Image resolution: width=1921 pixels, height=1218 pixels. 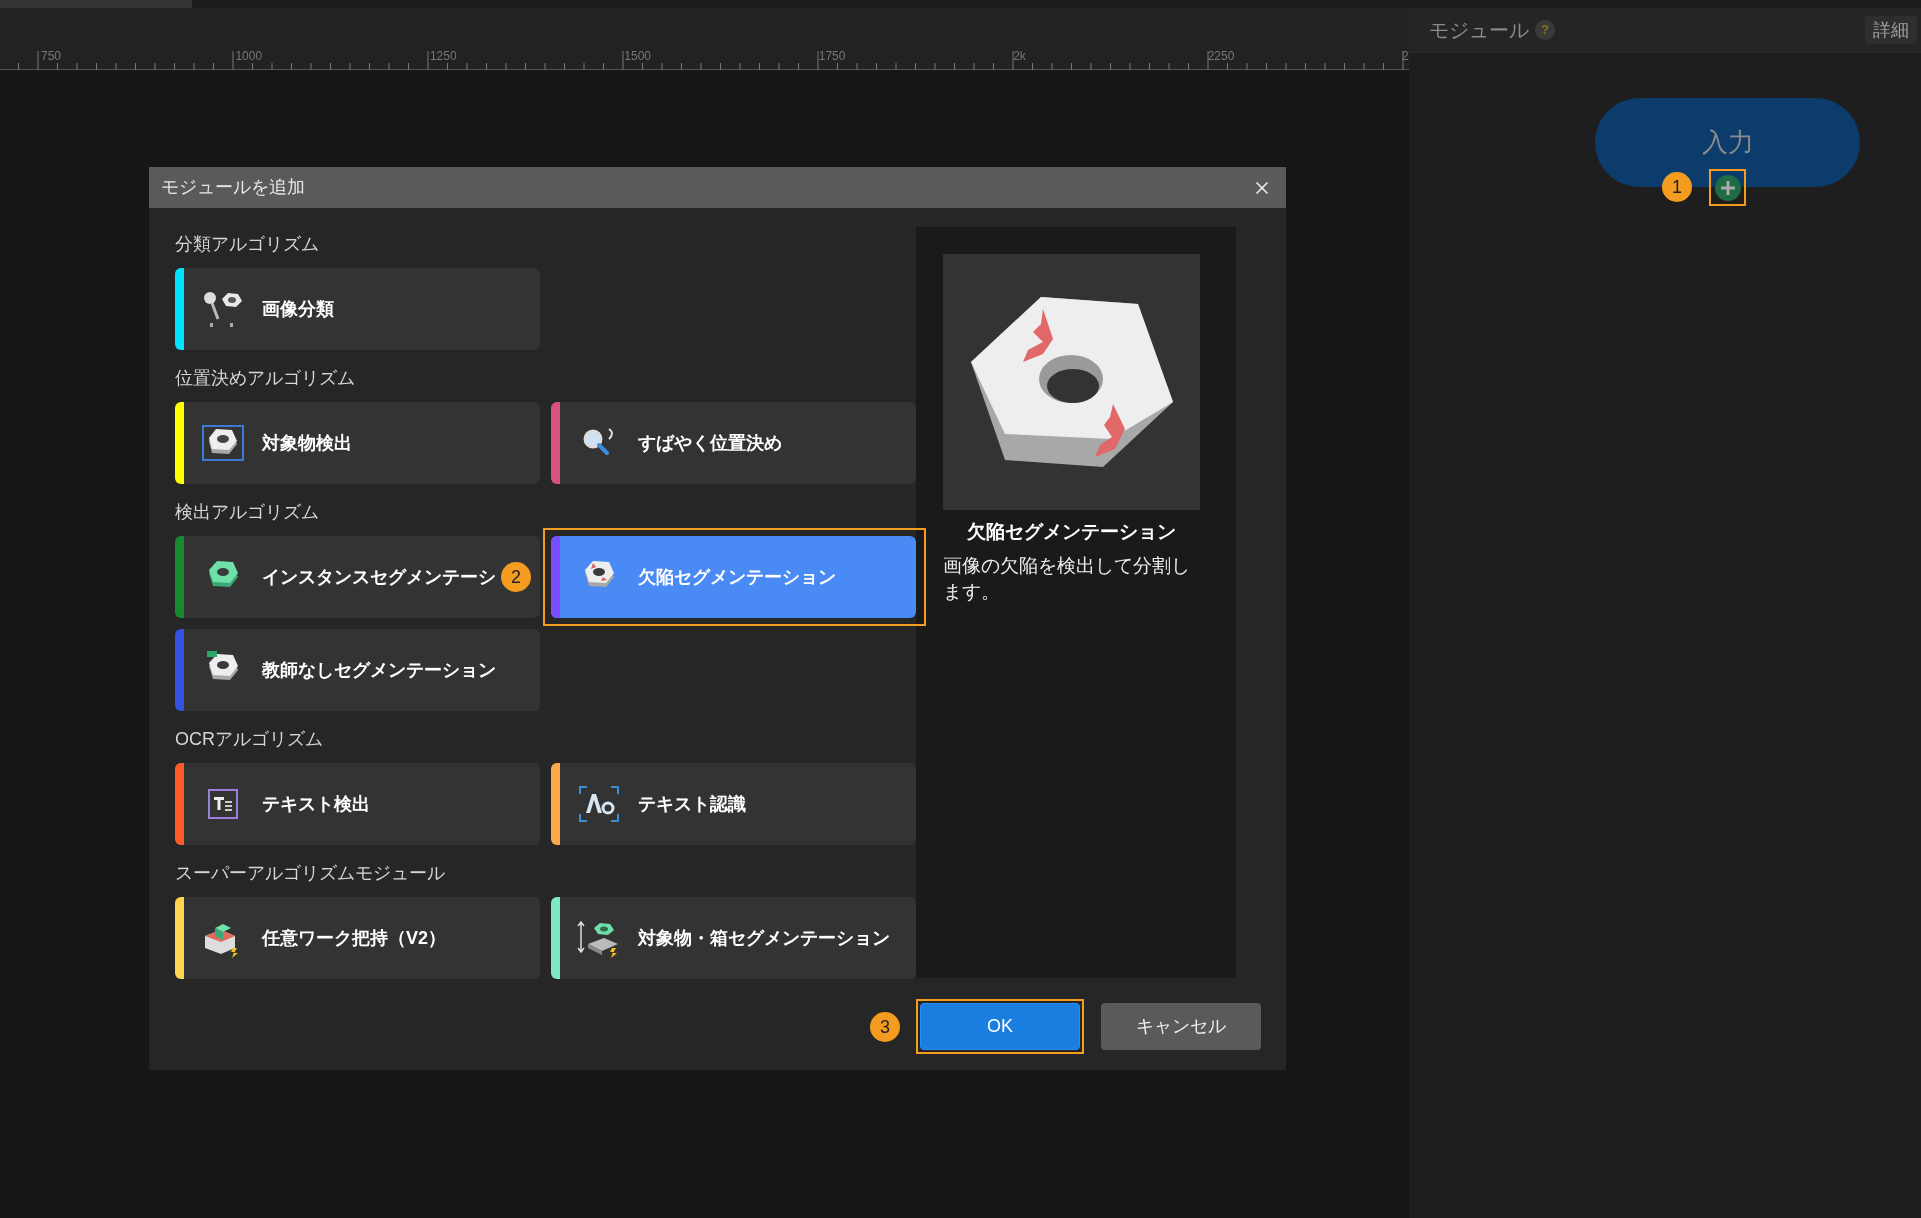 What do you see at coordinates (885, 1027) in the screenshot?
I see `step-badge: 3` at bounding box center [885, 1027].